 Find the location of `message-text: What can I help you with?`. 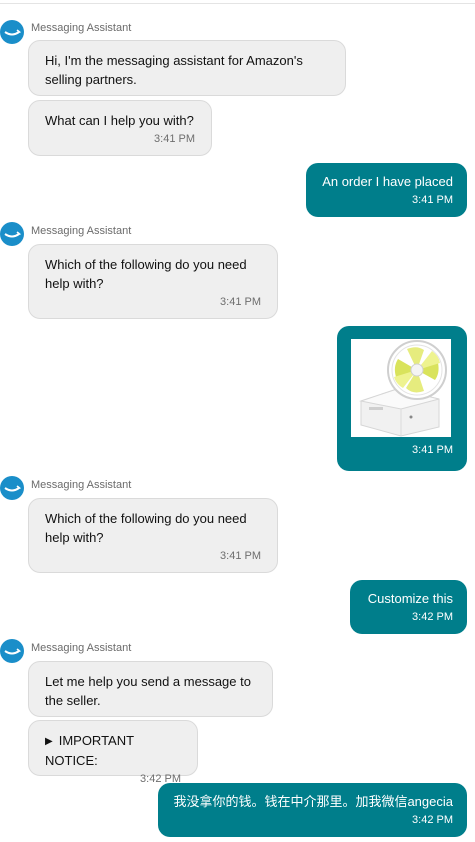

message-text: What can I help you with? is located at coordinates (119, 120).